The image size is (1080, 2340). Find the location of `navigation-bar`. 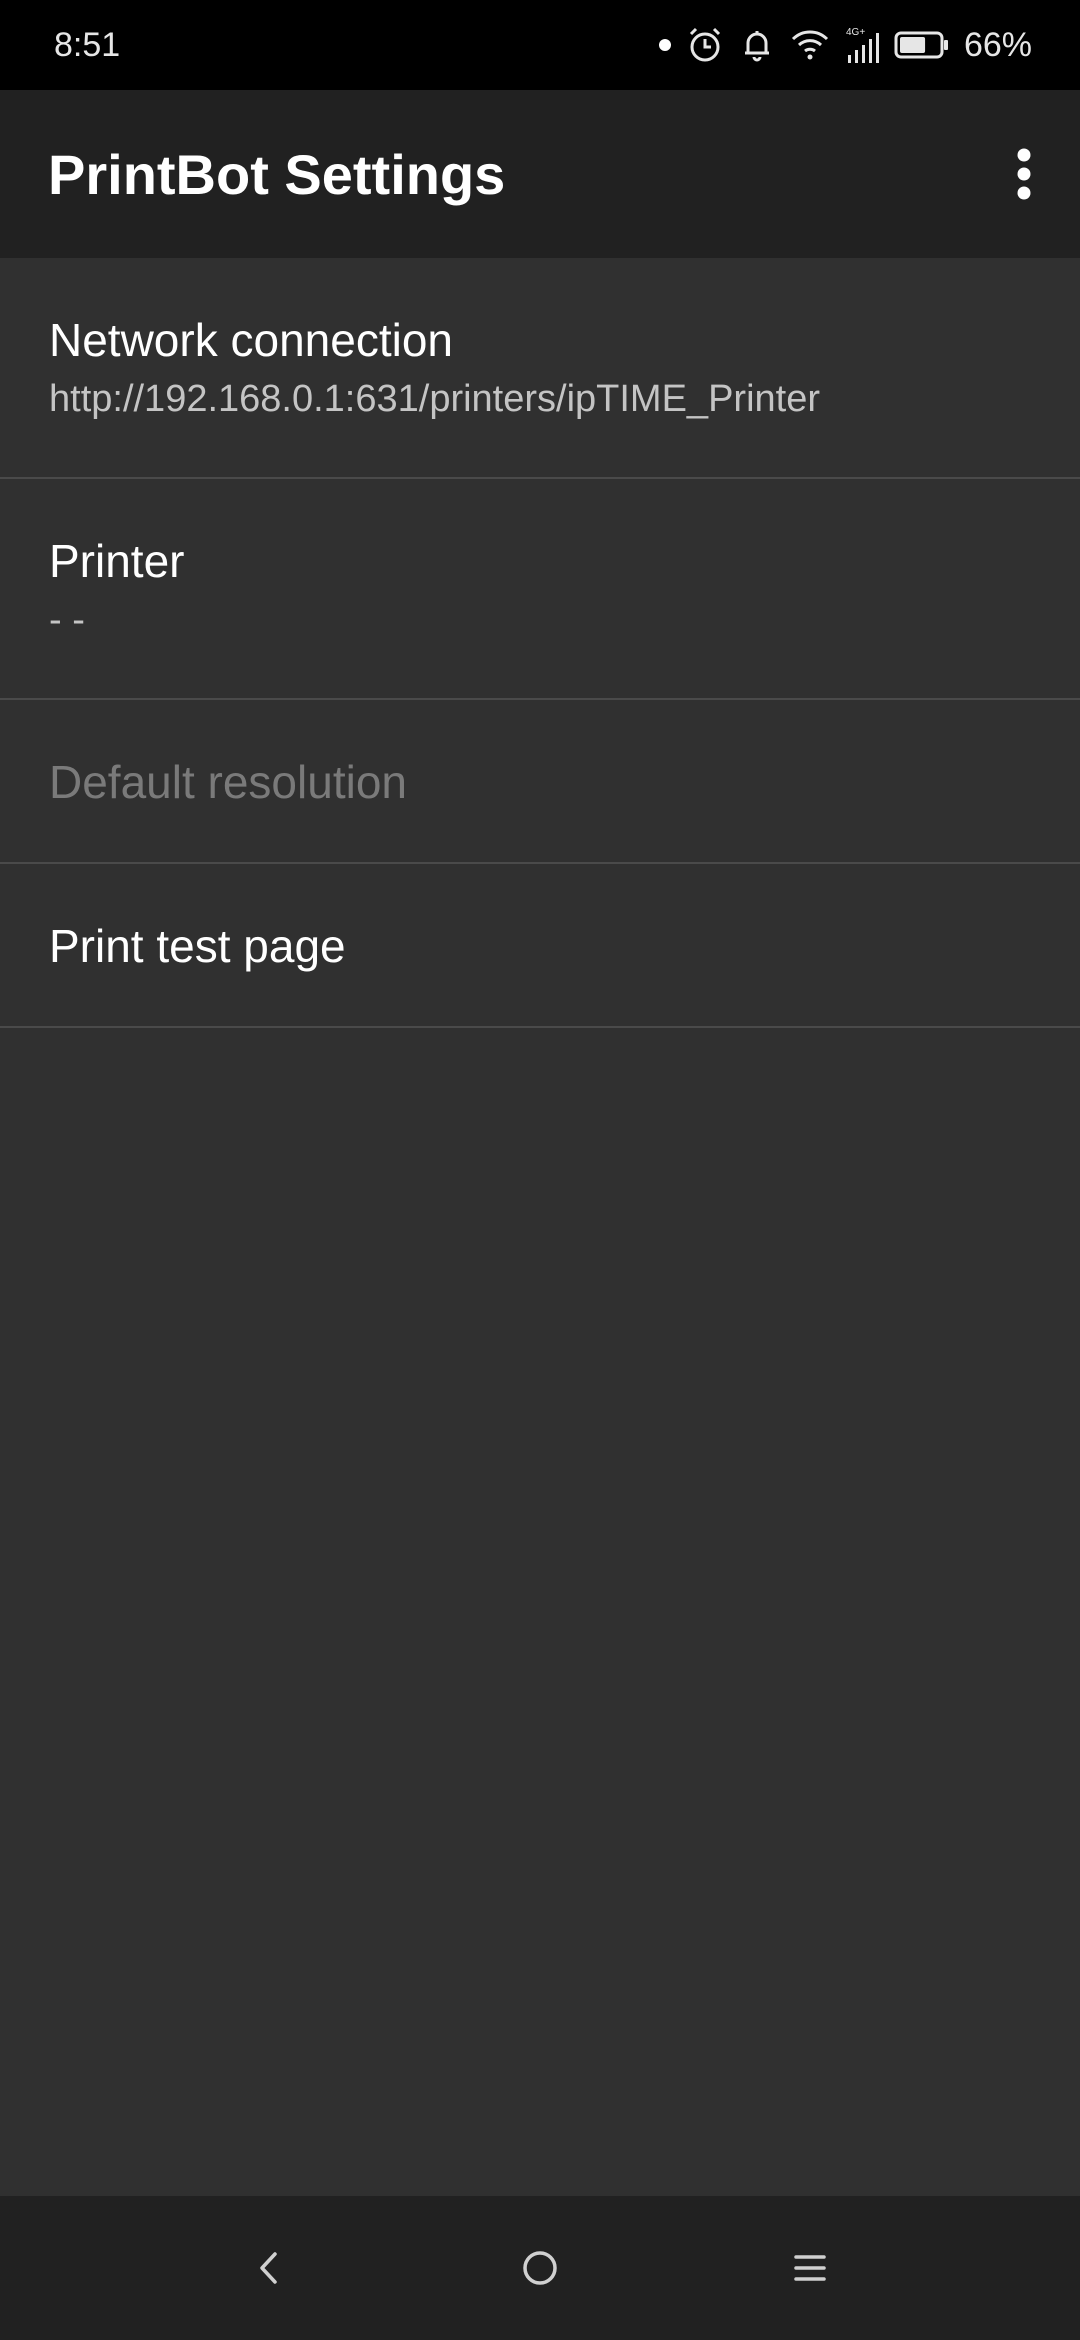

navigation-bar is located at coordinates (540, 2268).